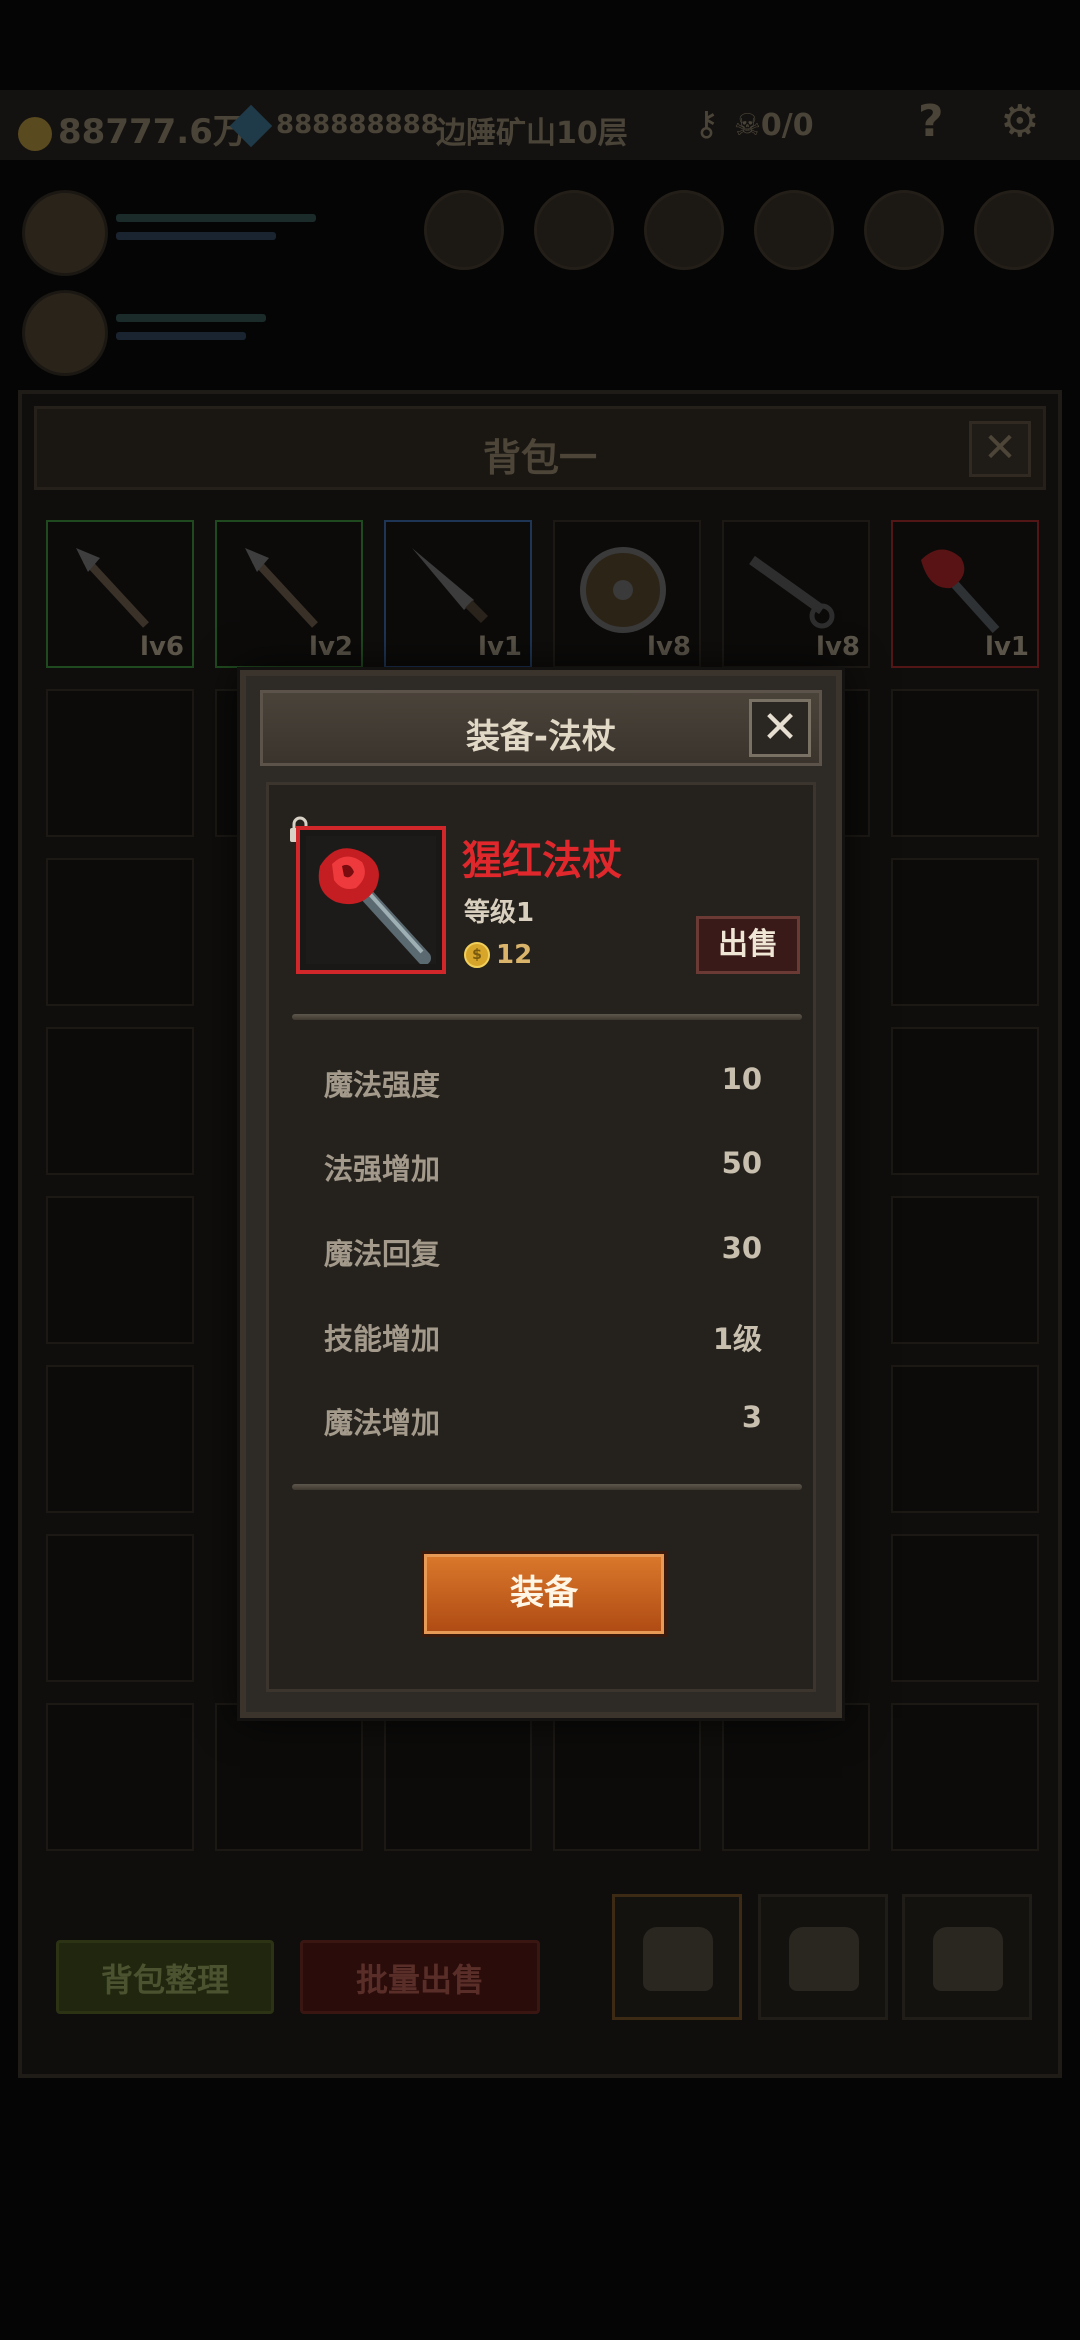 The width and height of the screenshot is (1080, 2340). I want to click on backpack-title: 背包一, so click(539, 458).